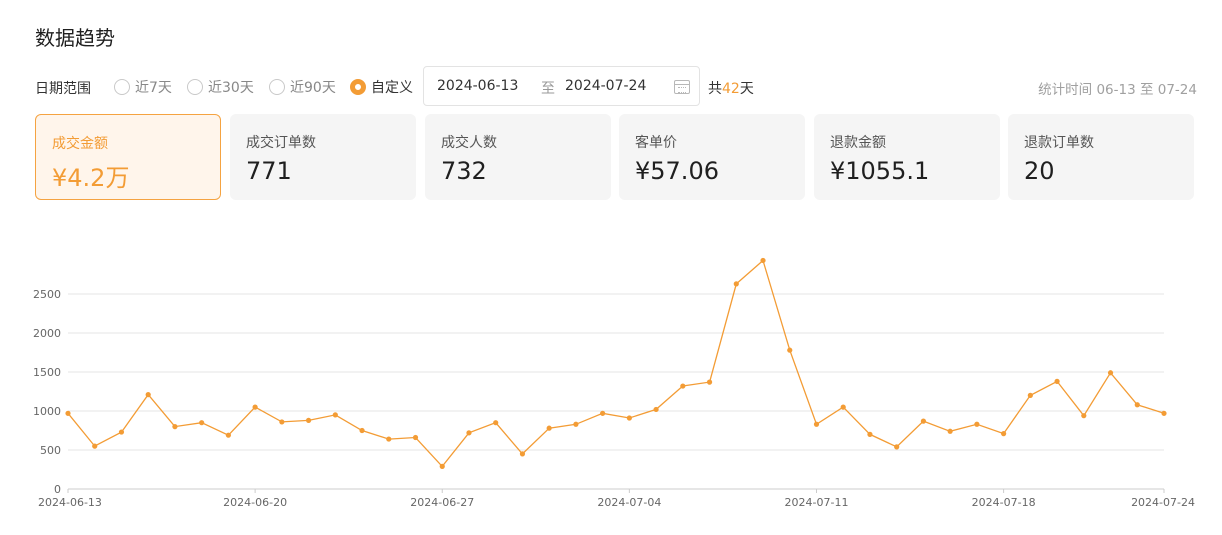 This screenshot has height=535, width=1222. What do you see at coordinates (313, 88) in the screenshot?
I see `radio-label: 近90天` at bounding box center [313, 88].